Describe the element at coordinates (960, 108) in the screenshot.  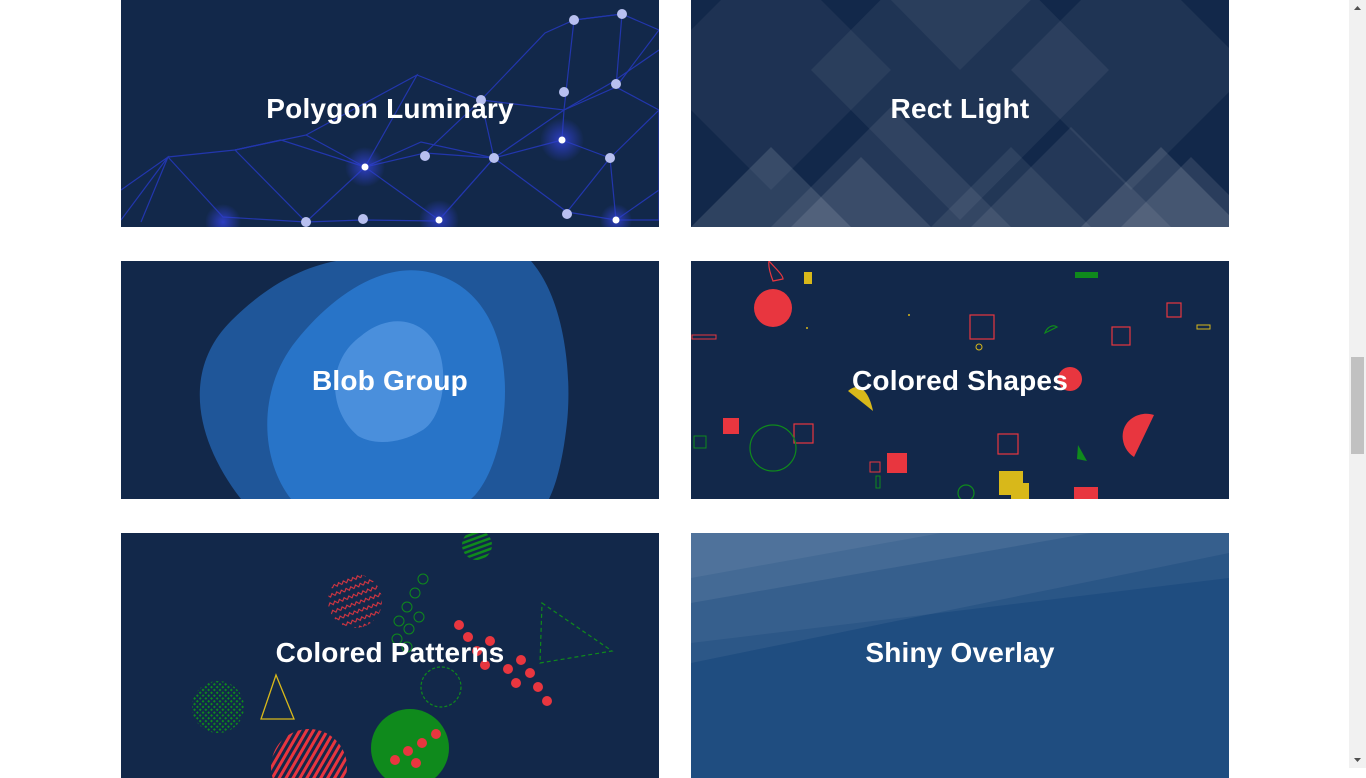
I see `card-title: Rect Light` at that location.